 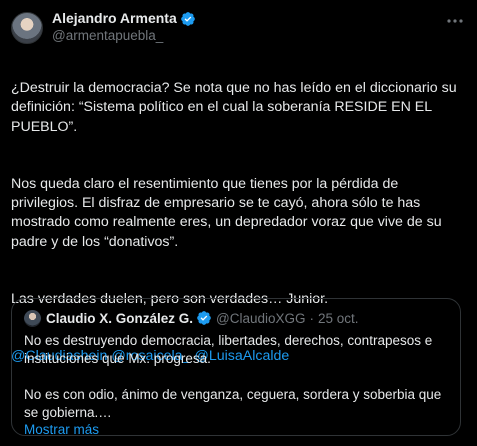 I want to click on tweet-header: Alejandro Armenta @armentapuebla_, so click(x=238, y=31).